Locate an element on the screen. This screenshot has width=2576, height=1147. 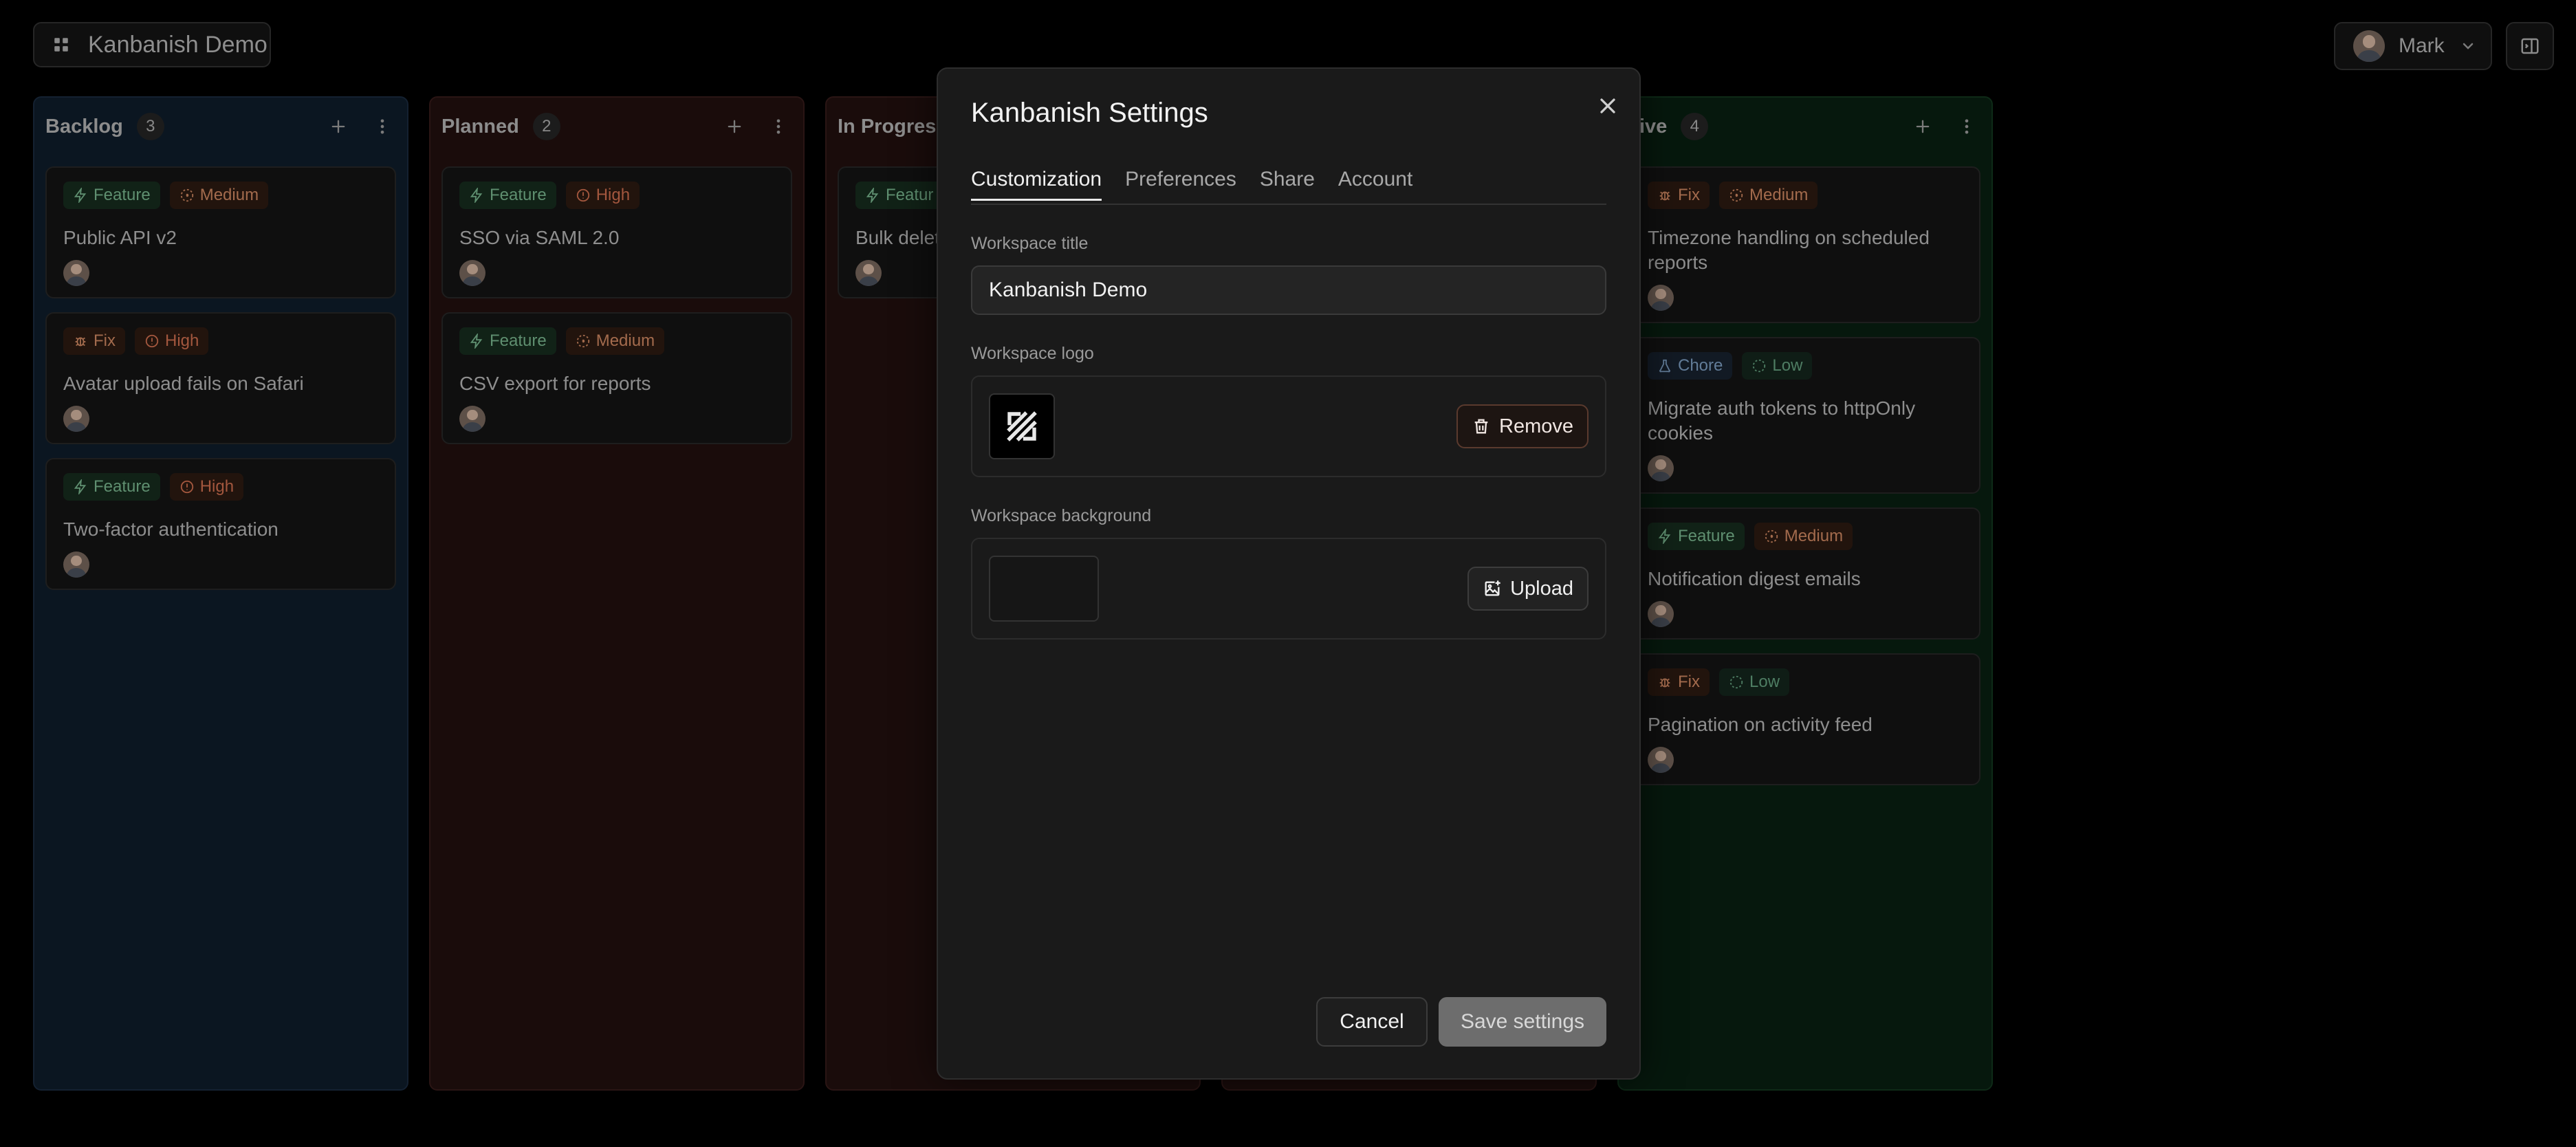
column-title: Planned is located at coordinates (480, 126).